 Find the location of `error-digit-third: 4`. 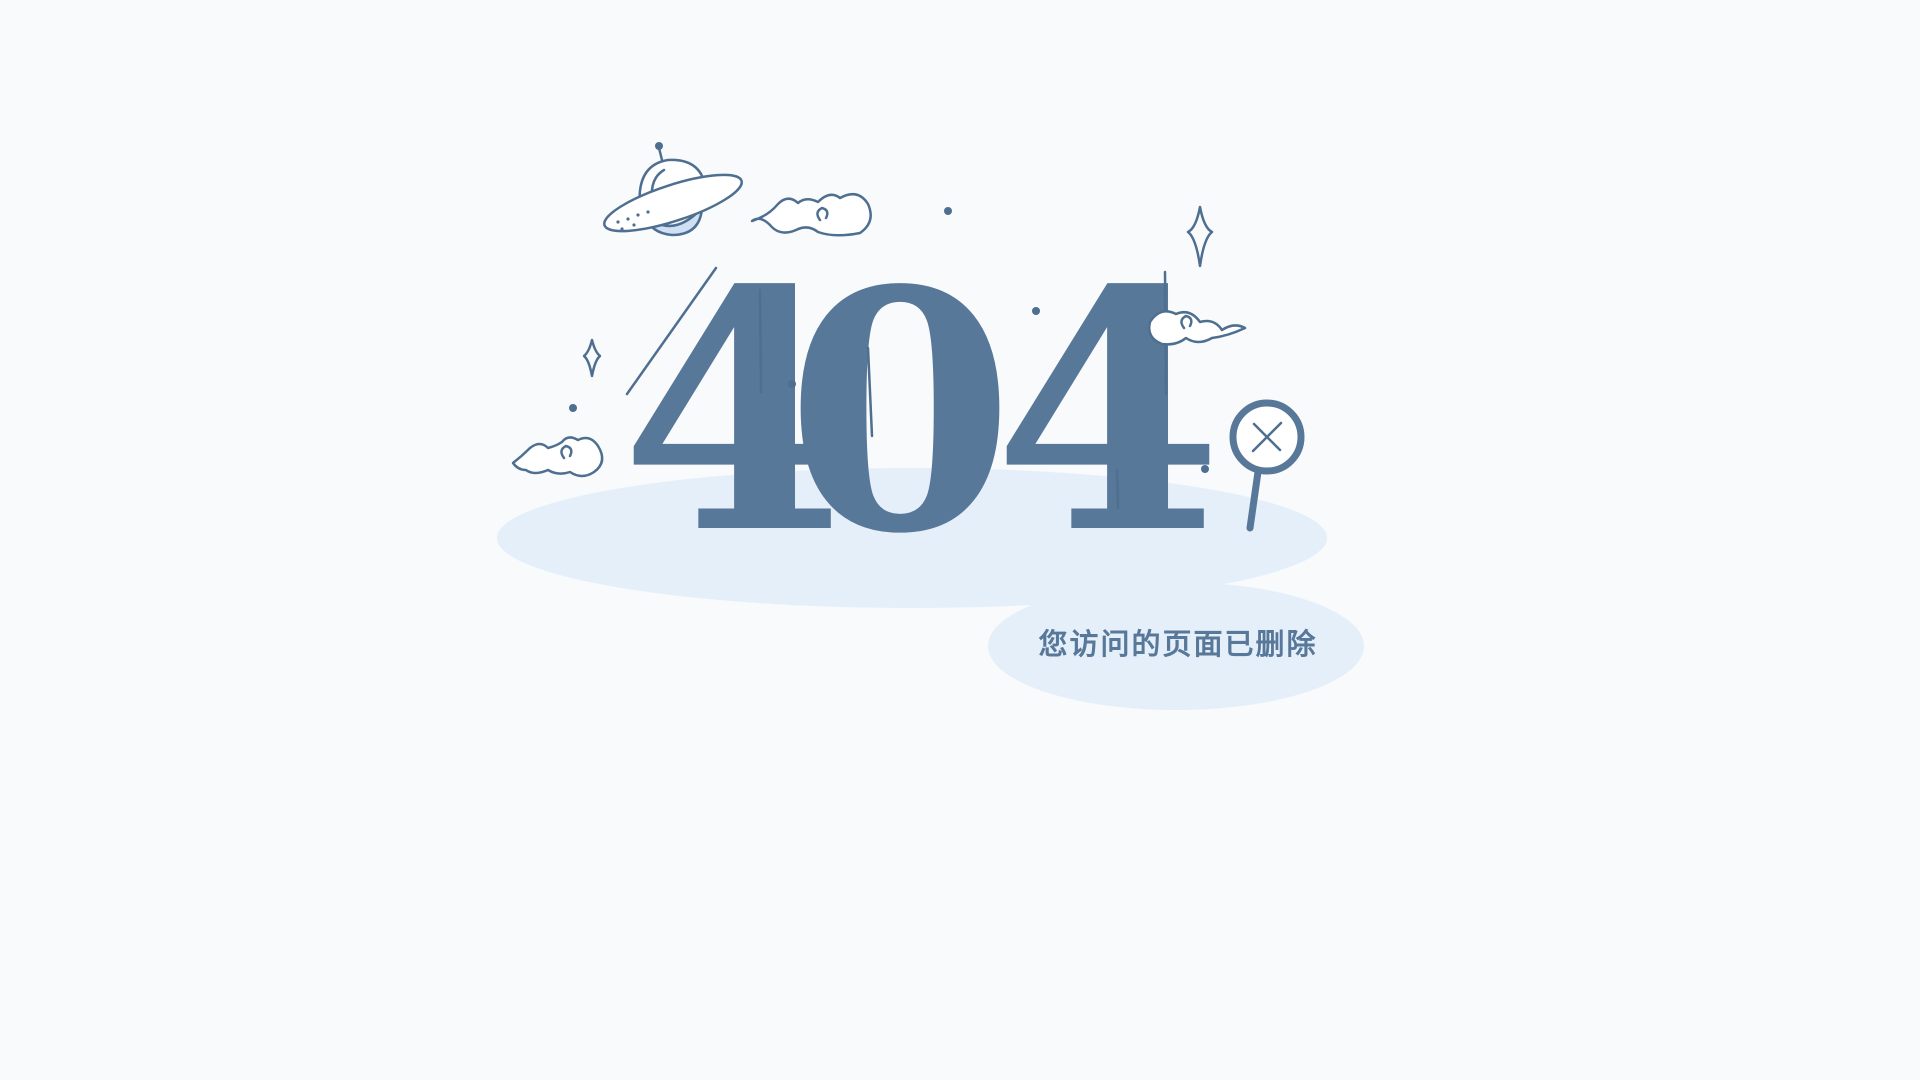

error-digit-third: 4 is located at coordinates (1108, 412).